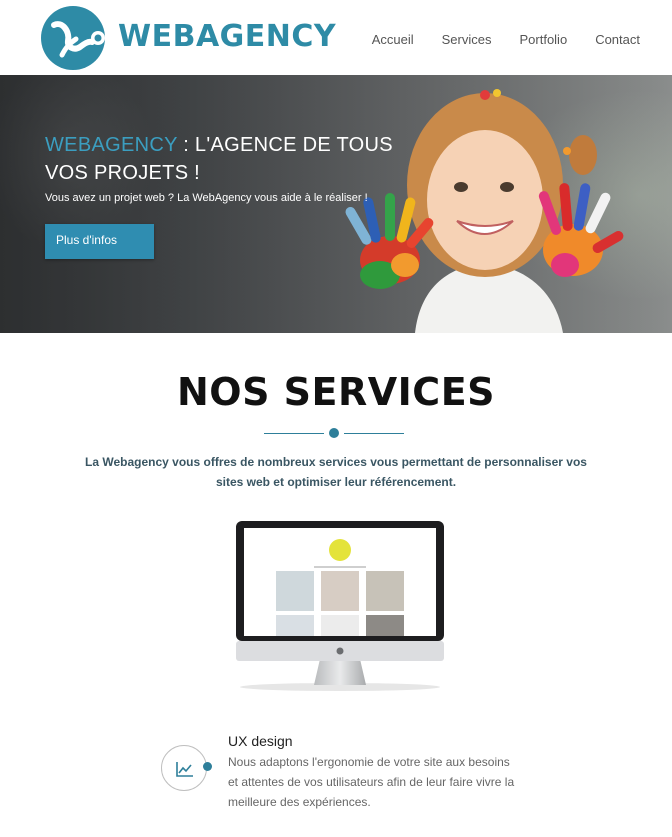  Describe the element at coordinates (393, 39) in the screenshot. I see `nav-accueil: Accueil` at that location.